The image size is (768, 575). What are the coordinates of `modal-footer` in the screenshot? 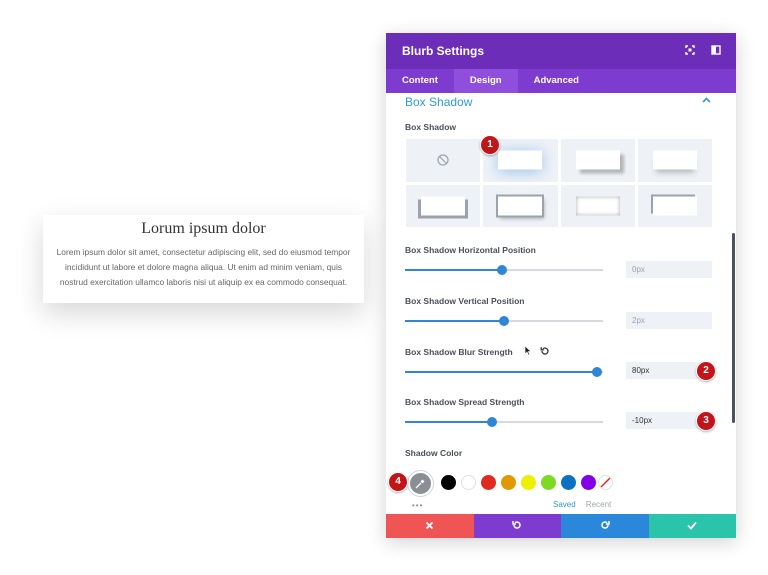 It's located at (561, 526).